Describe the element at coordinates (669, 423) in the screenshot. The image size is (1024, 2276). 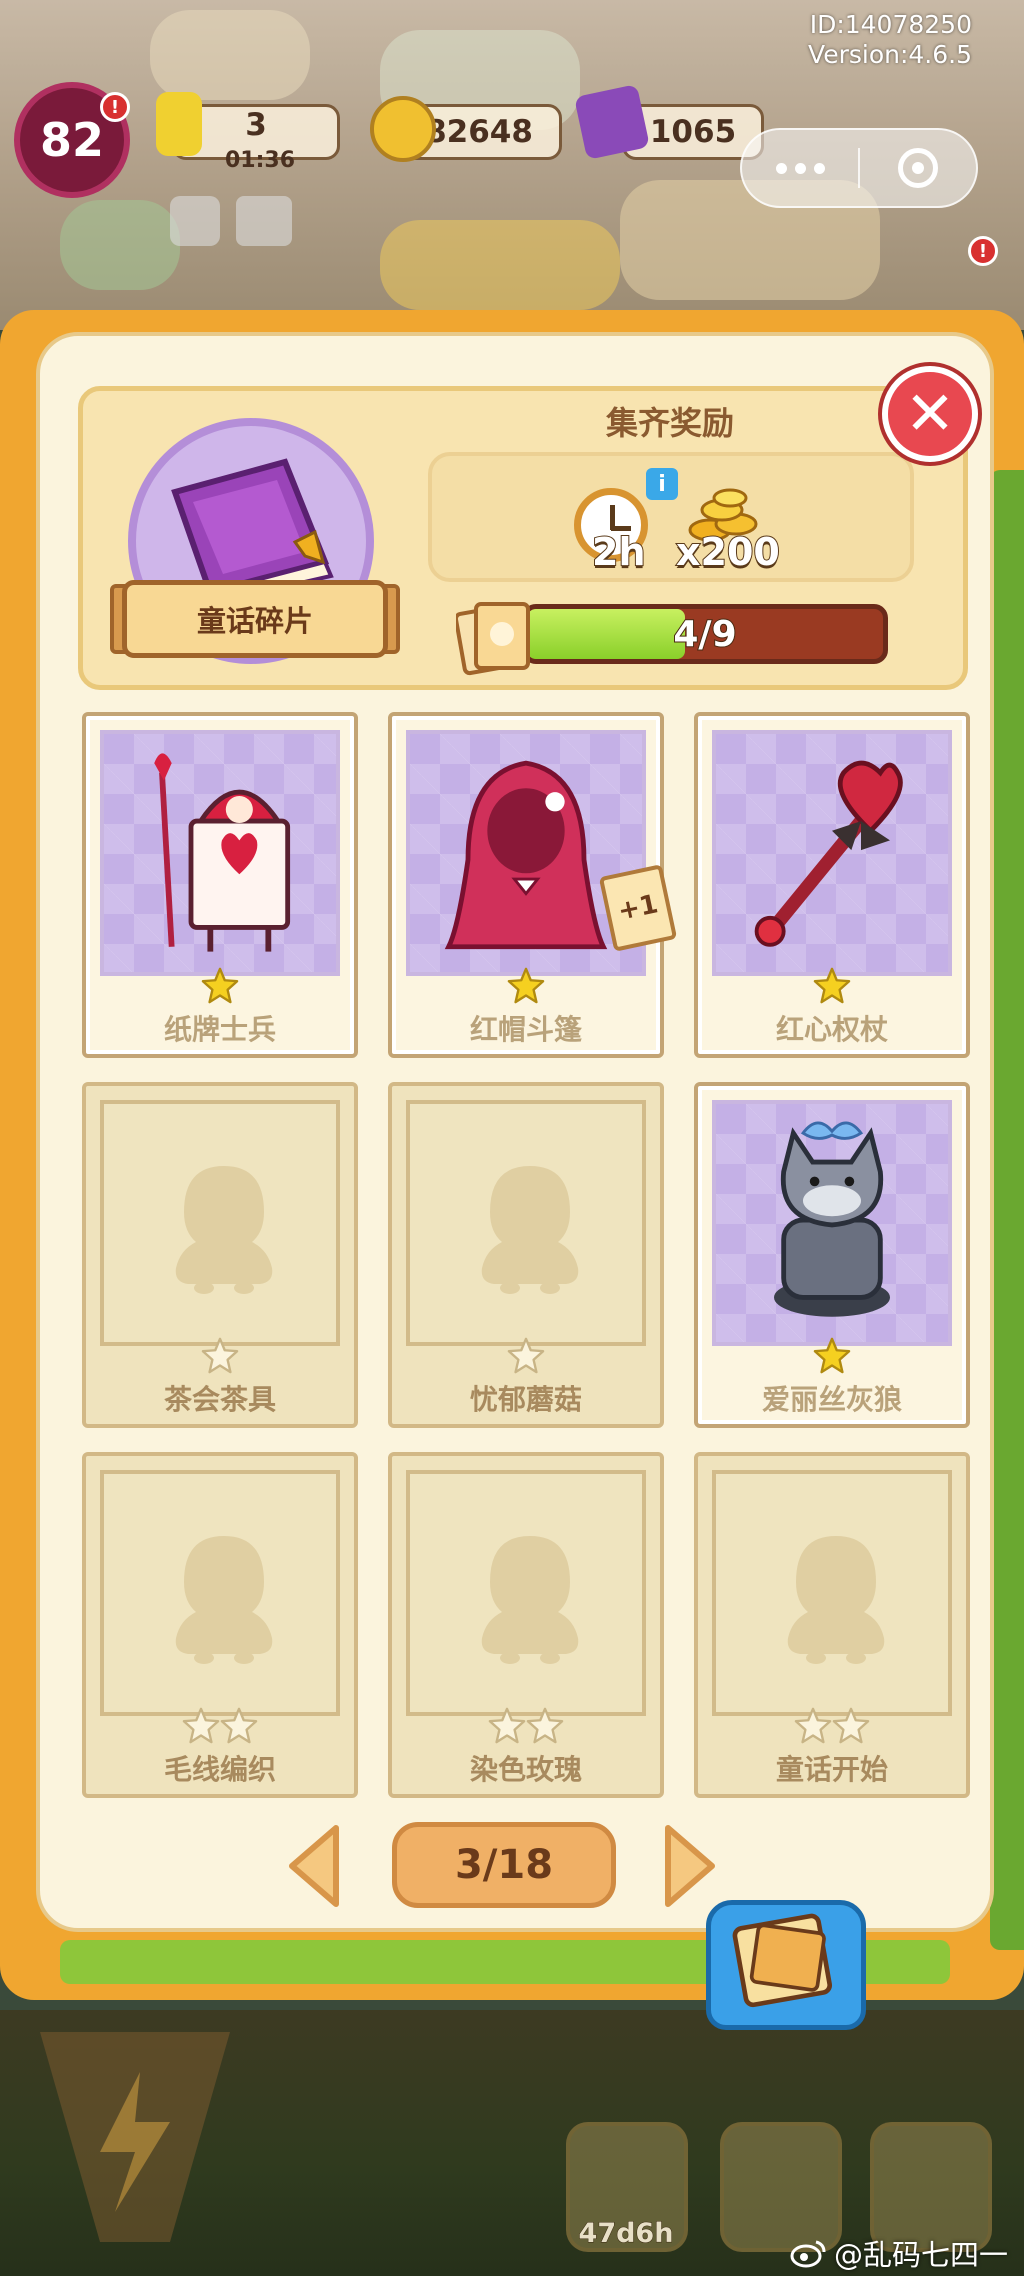
I see `reward-title: 集齐奖励` at that location.